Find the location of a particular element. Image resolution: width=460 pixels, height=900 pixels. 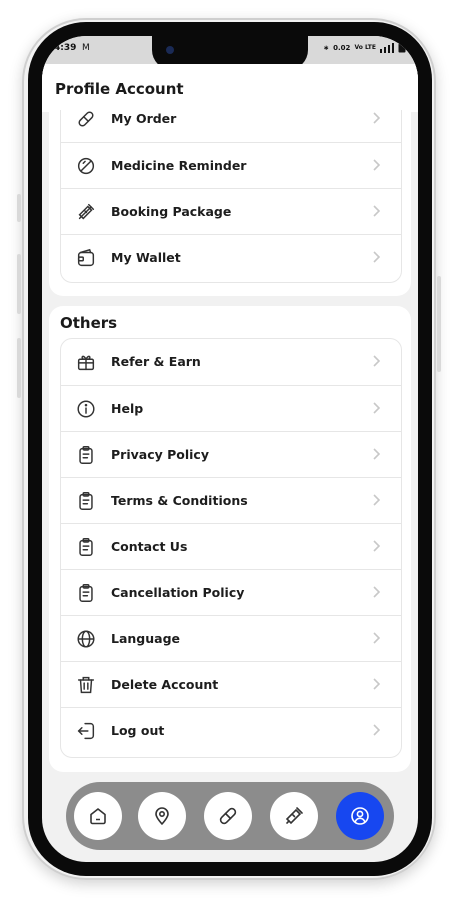

menu-row-label: My Wallet is located at coordinates (146, 257).